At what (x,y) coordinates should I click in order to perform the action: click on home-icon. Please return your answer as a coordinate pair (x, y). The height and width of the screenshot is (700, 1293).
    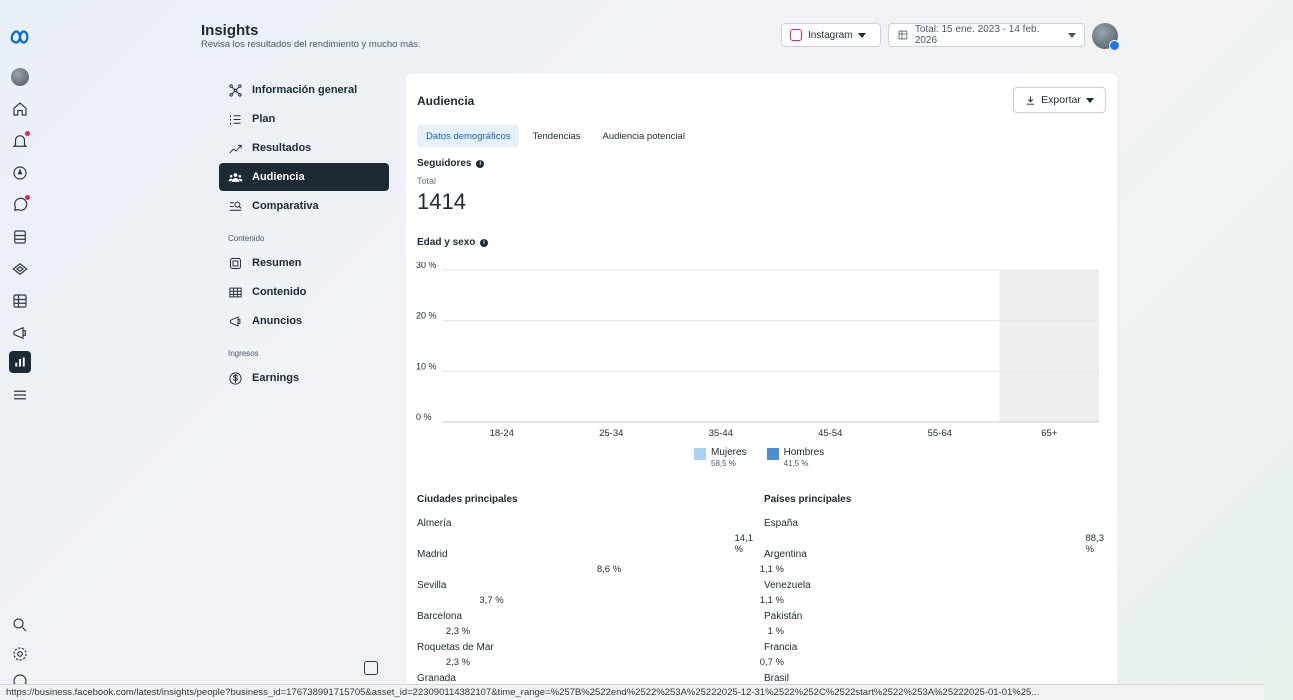
    Looking at the image, I should click on (20, 109).